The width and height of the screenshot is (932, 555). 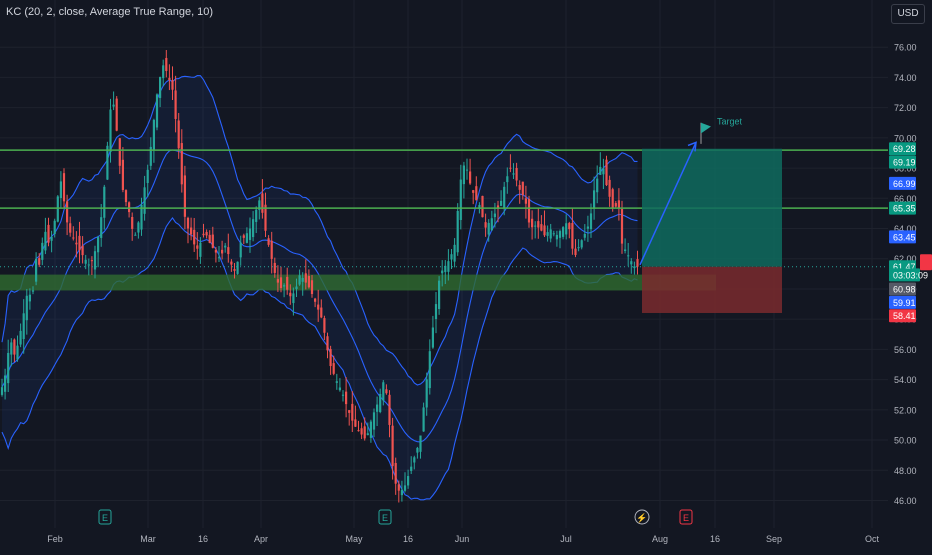 What do you see at coordinates (905, 471) in the screenshot?
I see `y-tick-label: 48.00` at bounding box center [905, 471].